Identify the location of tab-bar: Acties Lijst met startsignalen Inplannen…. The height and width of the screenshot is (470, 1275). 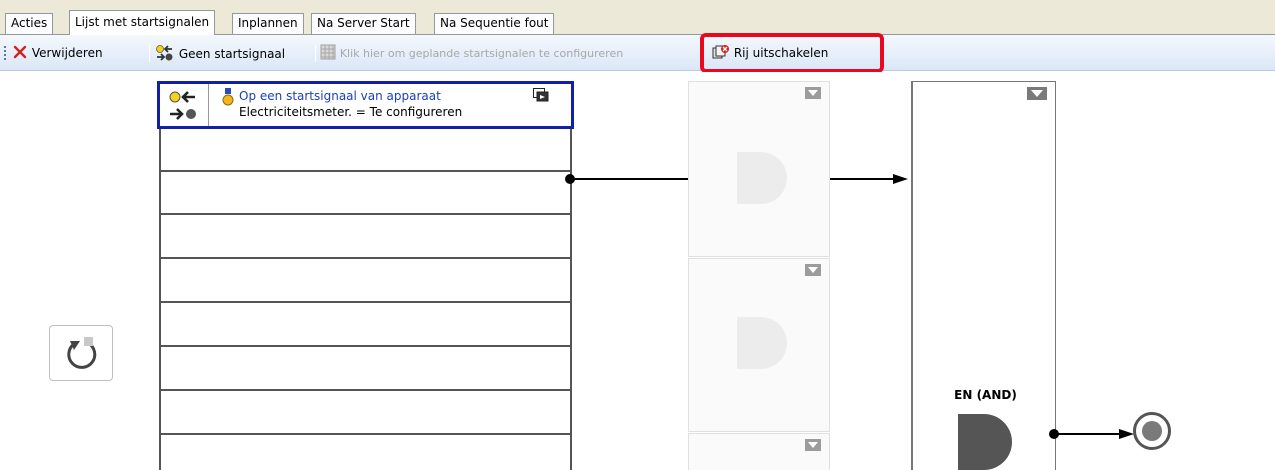
(637, 17).